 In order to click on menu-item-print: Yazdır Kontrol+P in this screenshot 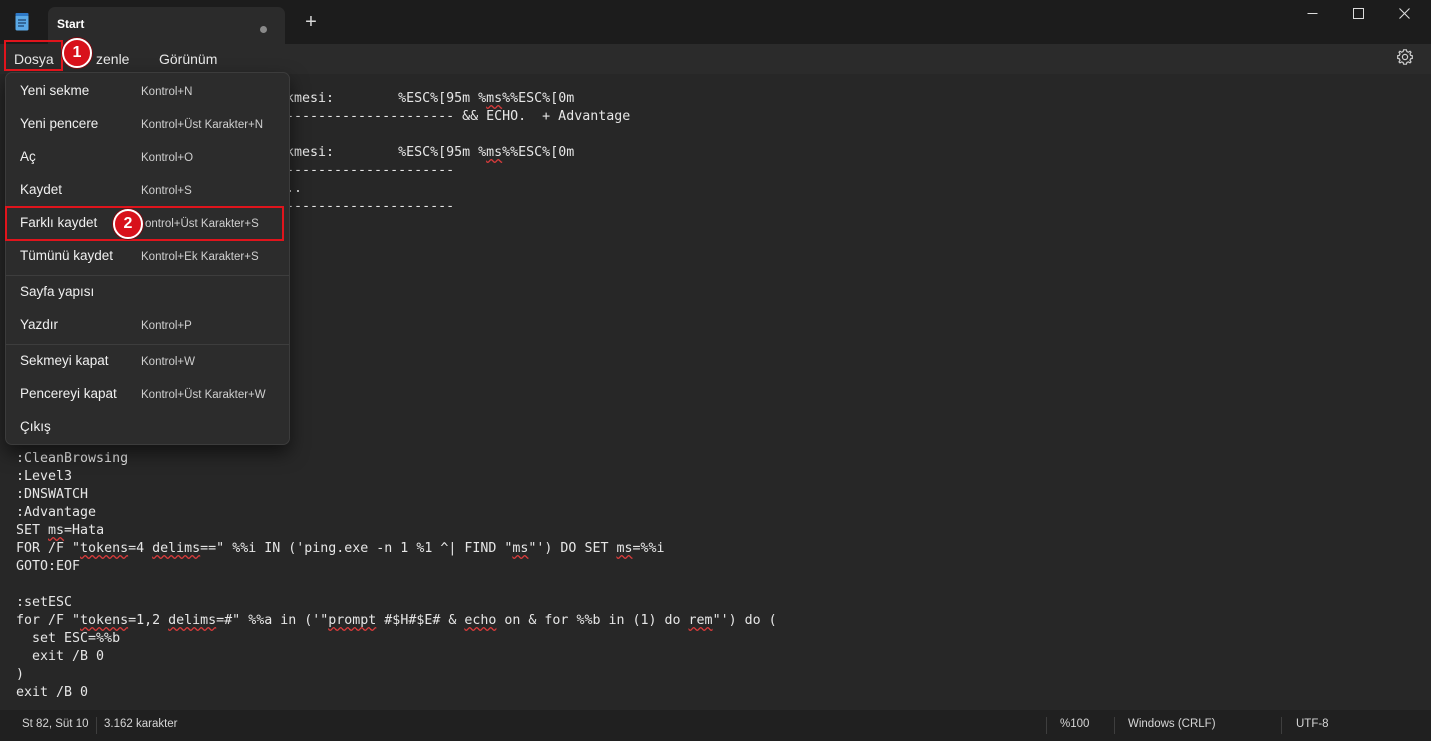, I will do `click(147, 326)`.